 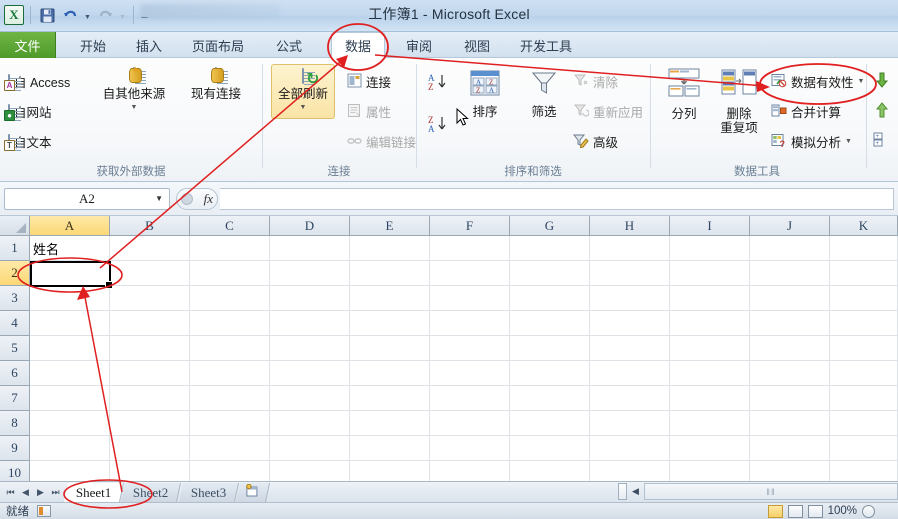 I want to click on name-box-dropdown-icon: ▼, so click(x=159, y=198).